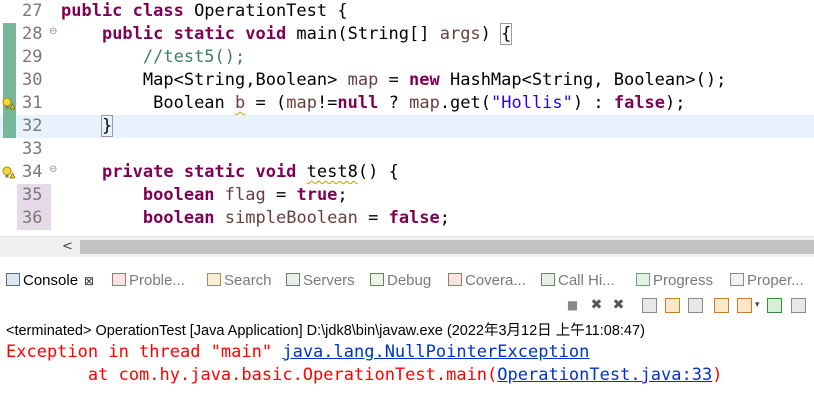 Image resolution: width=814 pixels, height=414 pixels. I want to click on horizontal-scrollbar: <, so click(407, 246).